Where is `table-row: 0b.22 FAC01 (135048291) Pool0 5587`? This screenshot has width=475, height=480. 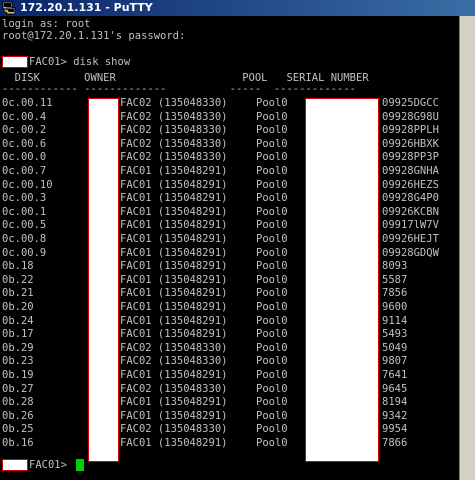 table-row: 0b.22 FAC01 (135048291) Pool0 5587 is located at coordinates (230, 279).